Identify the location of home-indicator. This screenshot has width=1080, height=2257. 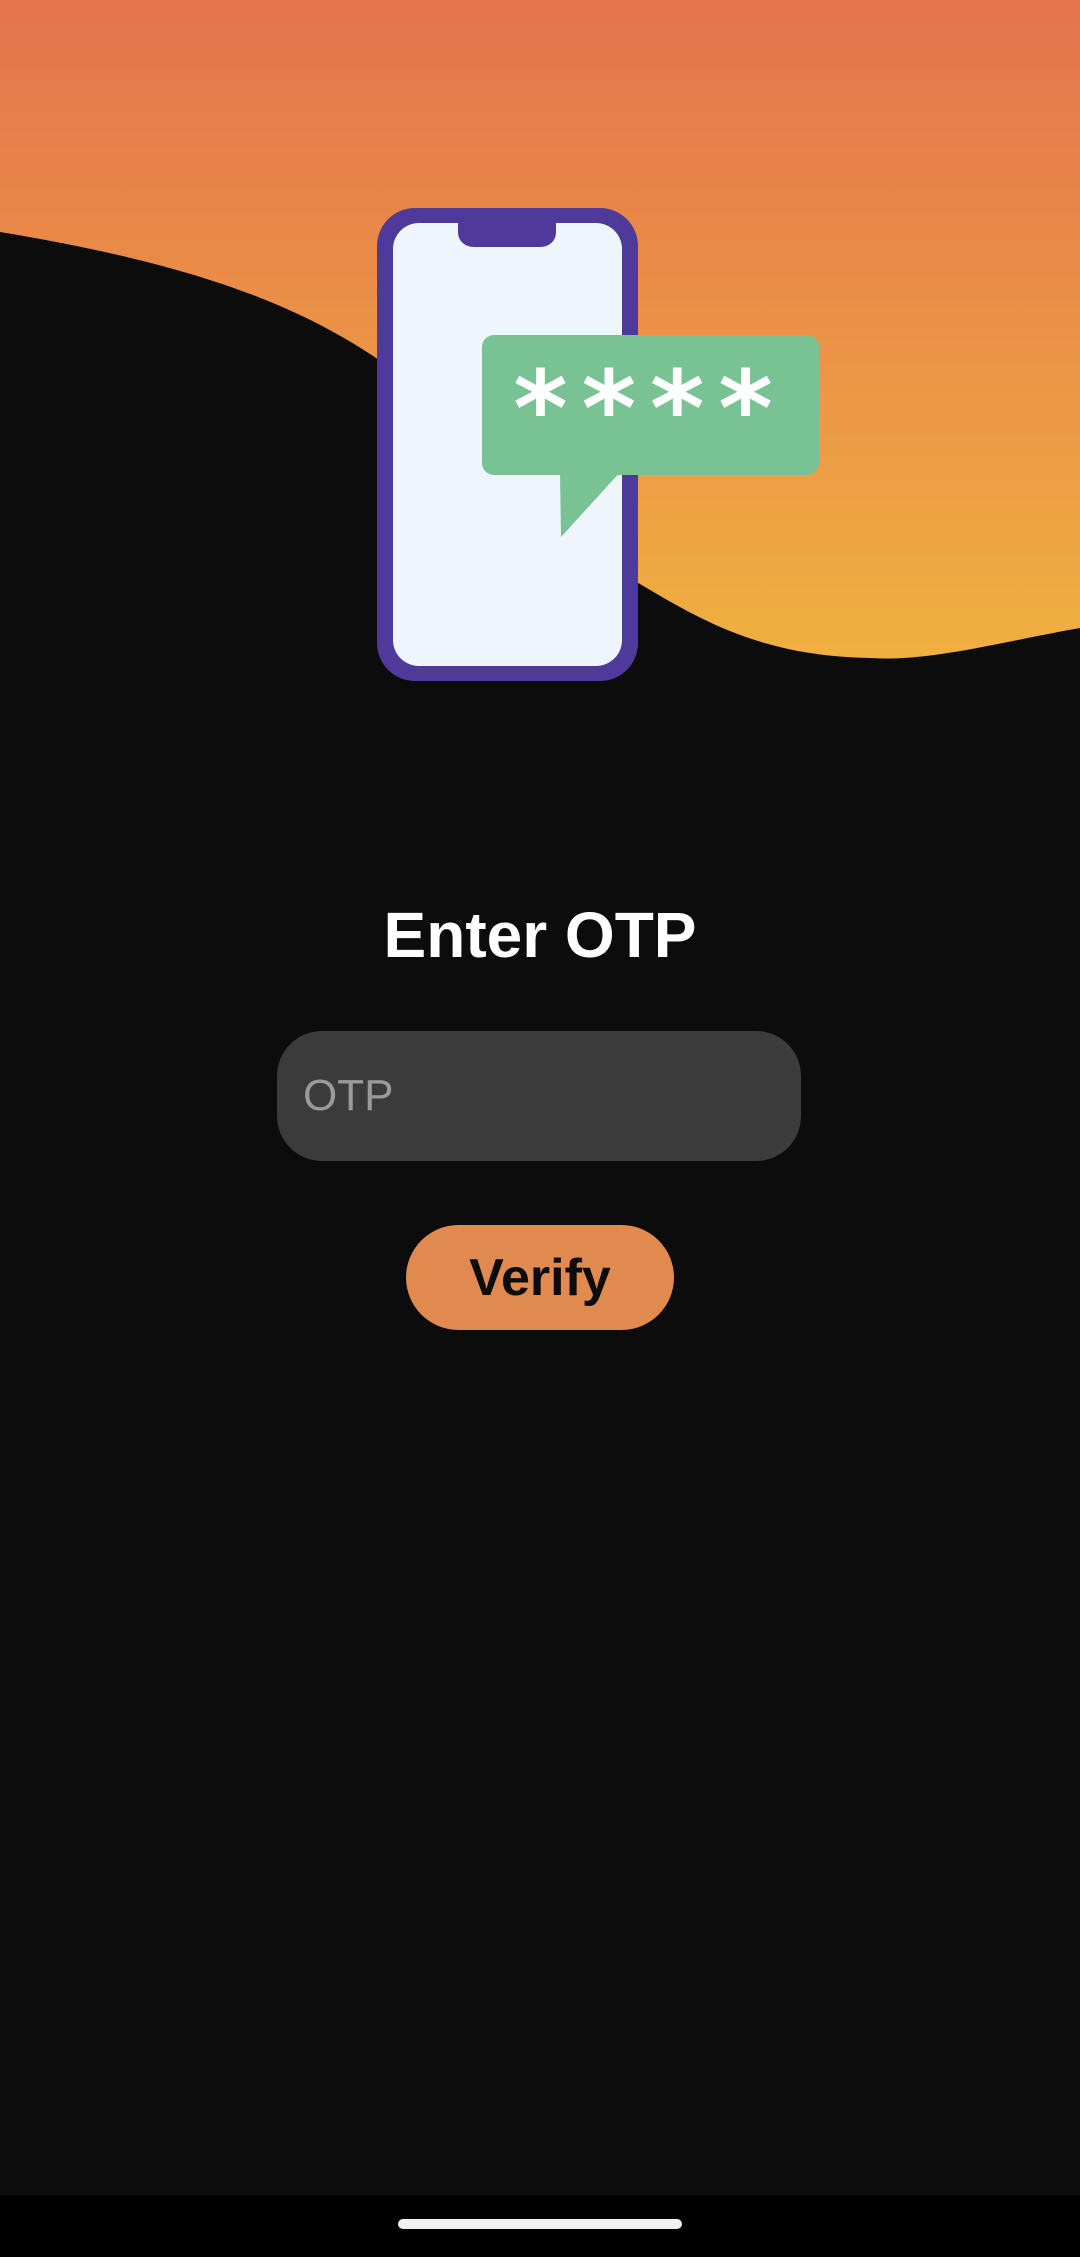
(540, 2224).